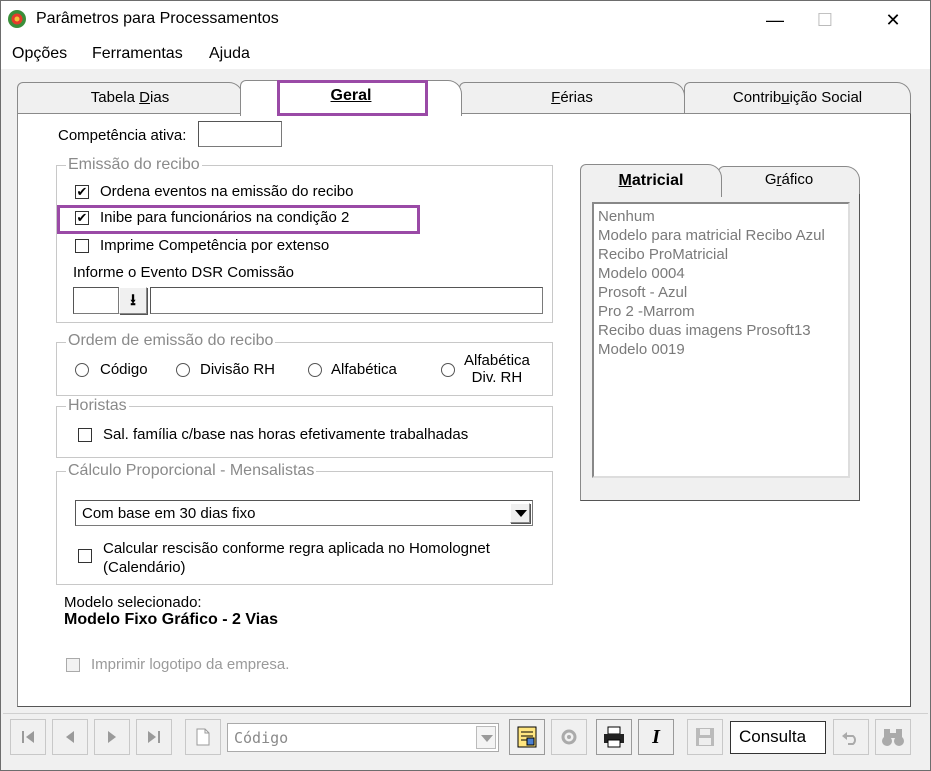  What do you see at coordinates (448, 370) in the screenshot?
I see `radio-alfabetica-div-rh` at bounding box center [448, 370].